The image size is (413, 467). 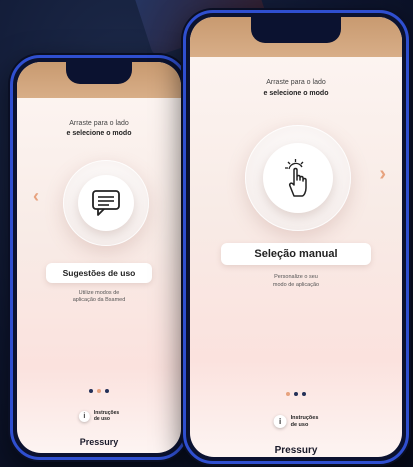 I want to click on mode-description-line1: Personalize o seu, so click(x=296, y=277).